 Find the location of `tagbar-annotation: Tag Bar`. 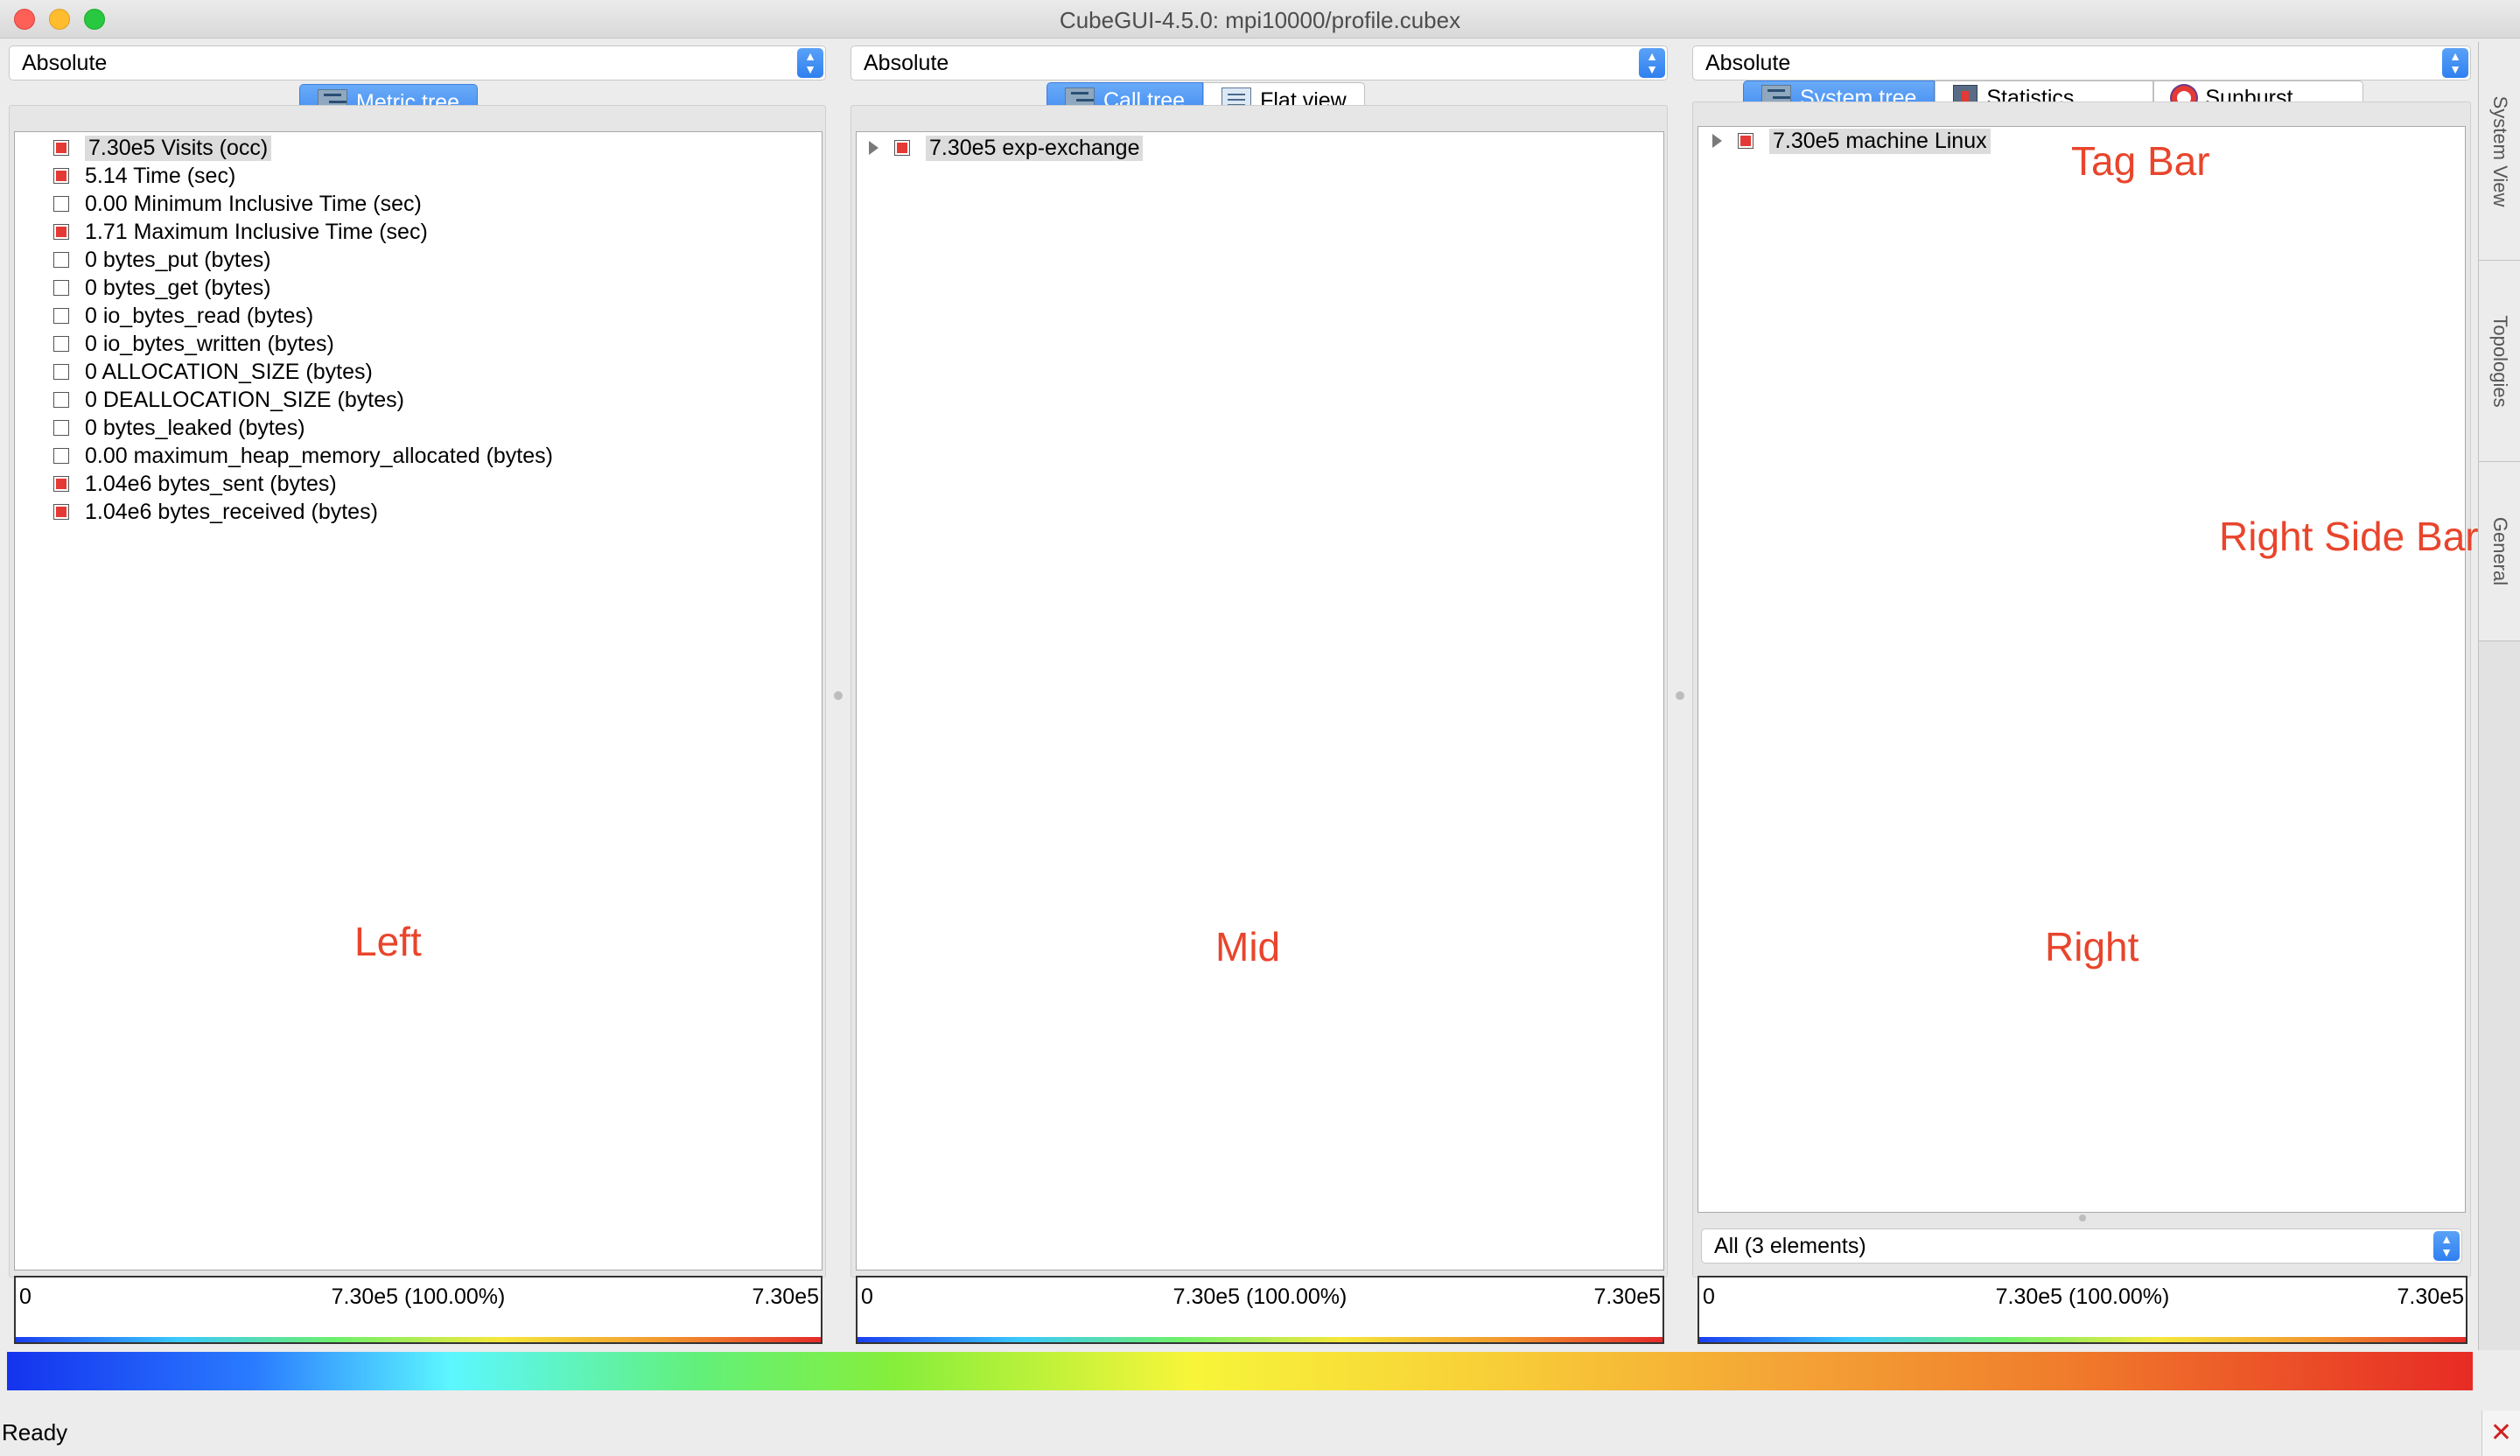

tagbar-annotation: Tag Bar is located at coordinates (2140, 161).